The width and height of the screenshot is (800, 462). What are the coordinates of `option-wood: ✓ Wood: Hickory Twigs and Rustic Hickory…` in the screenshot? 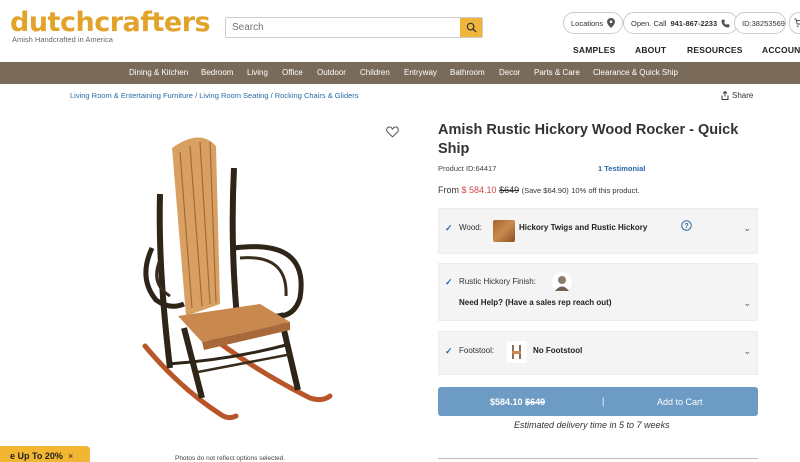 It's located at (598, 231).